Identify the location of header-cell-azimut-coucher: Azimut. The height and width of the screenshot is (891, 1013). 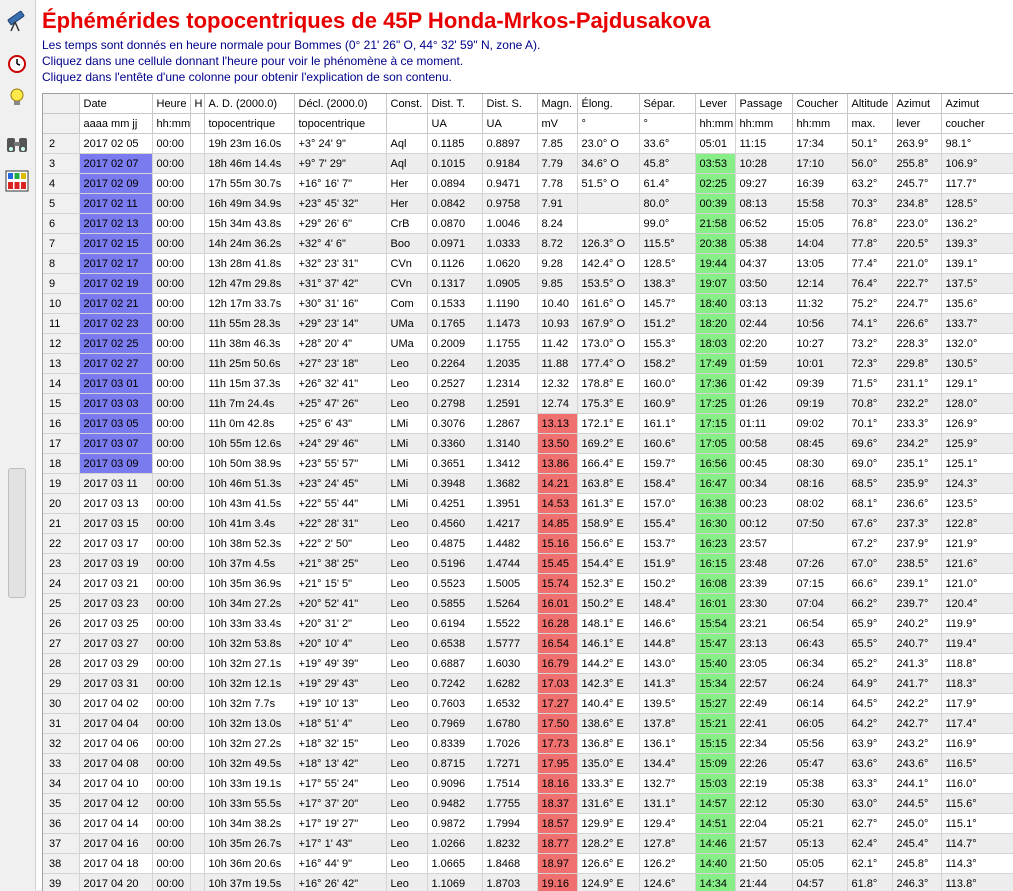
(977, 104).